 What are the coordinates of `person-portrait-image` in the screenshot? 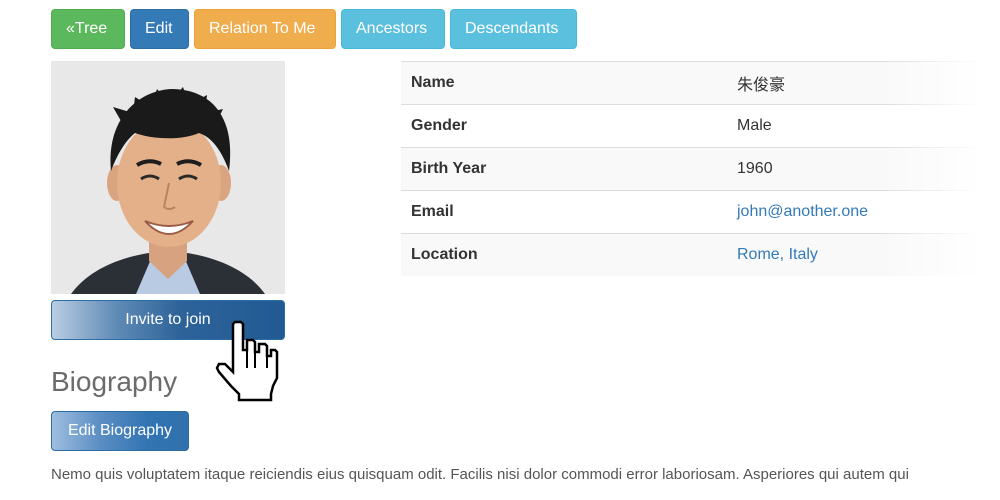 It's located at (168, 177).